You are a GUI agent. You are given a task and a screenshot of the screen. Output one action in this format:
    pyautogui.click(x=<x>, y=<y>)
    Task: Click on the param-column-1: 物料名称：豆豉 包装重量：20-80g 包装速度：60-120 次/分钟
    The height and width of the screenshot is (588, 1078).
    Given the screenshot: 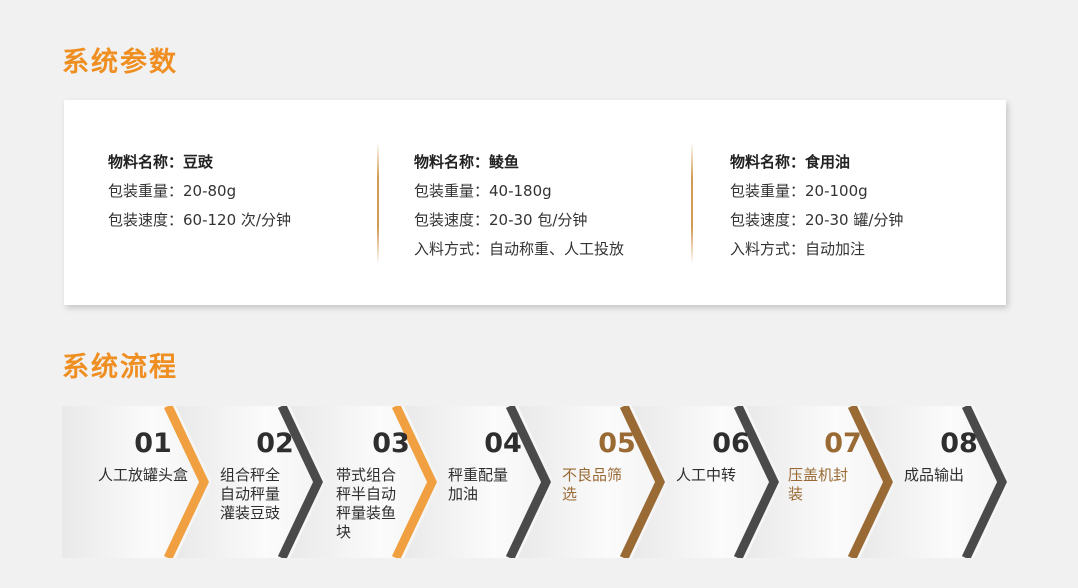 What is the action you would take?
    pyautogui.click(x=199, y=191)
    